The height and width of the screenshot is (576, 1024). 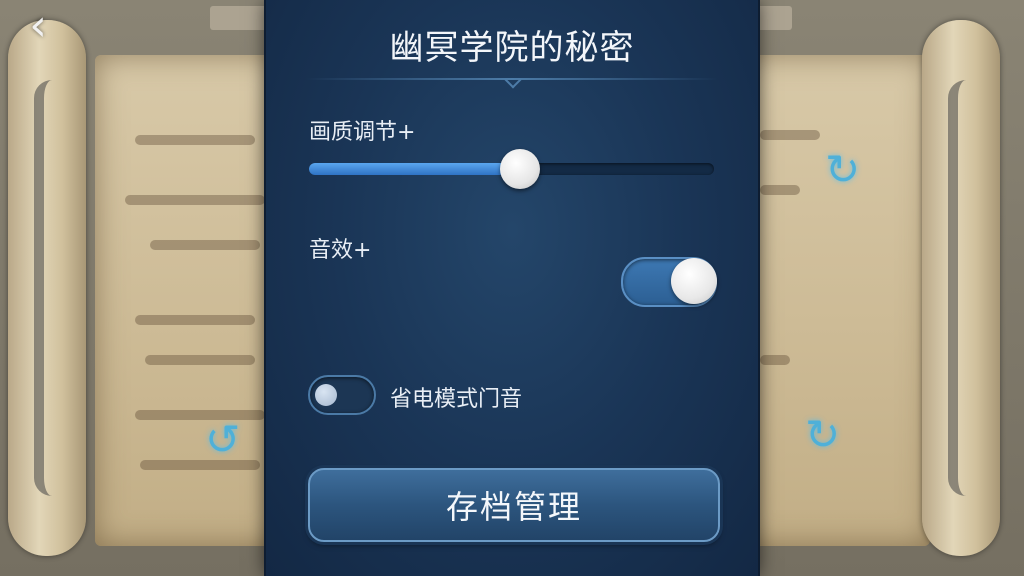 I want to click on sound-toggle-knob, so click(x=694, y=281).